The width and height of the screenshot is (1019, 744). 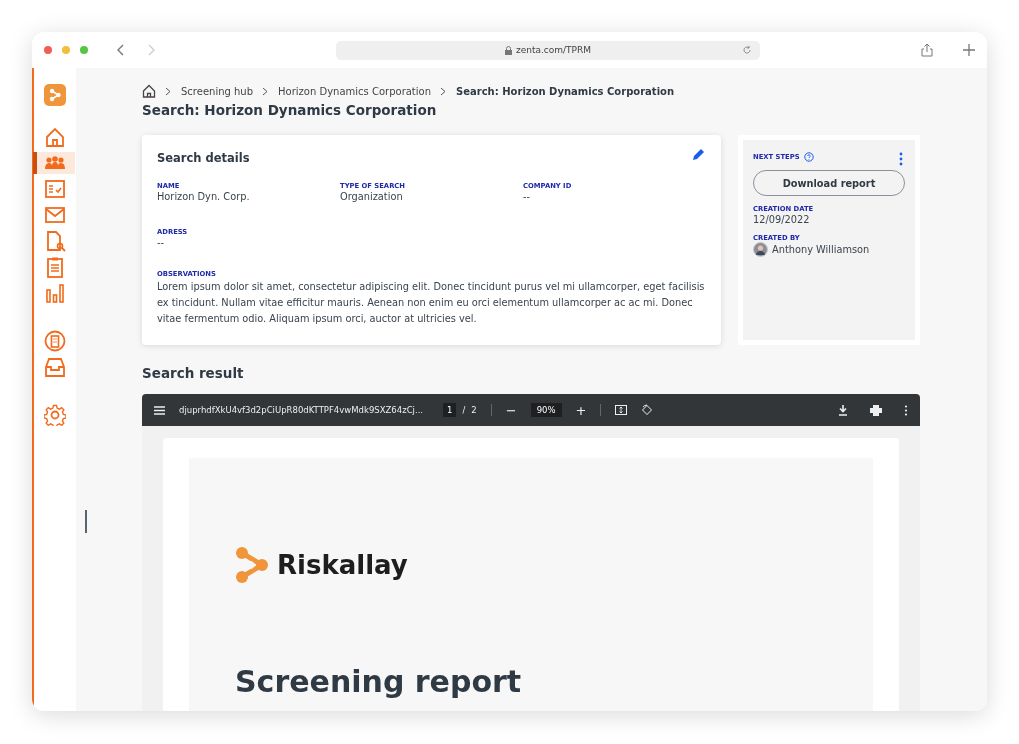 I want to click on brand-name: Riskallay, so click(x=342, y=565).